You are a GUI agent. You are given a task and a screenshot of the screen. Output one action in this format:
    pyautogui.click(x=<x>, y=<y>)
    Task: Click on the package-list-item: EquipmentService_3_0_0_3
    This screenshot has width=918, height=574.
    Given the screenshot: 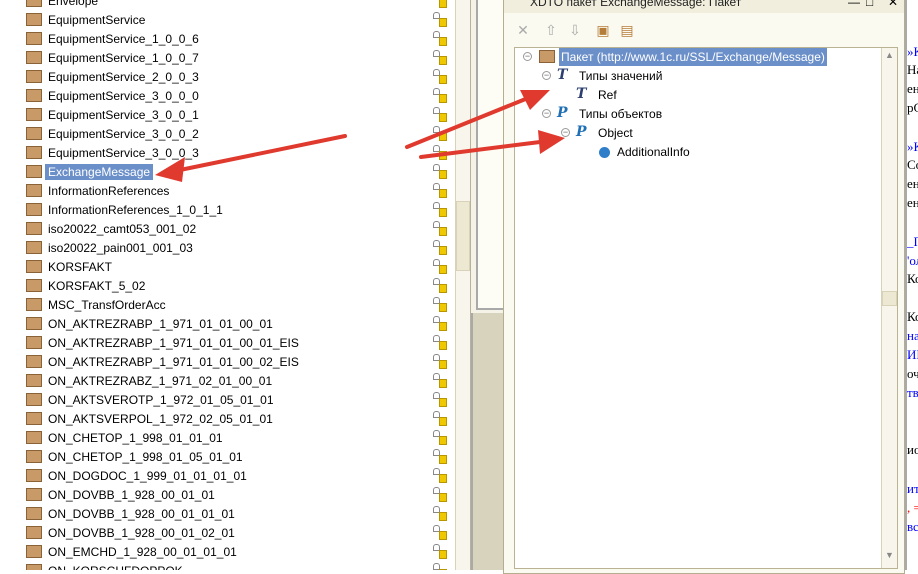 What is the action you would take?
    pyautogui.click(x=227, y=152)
    